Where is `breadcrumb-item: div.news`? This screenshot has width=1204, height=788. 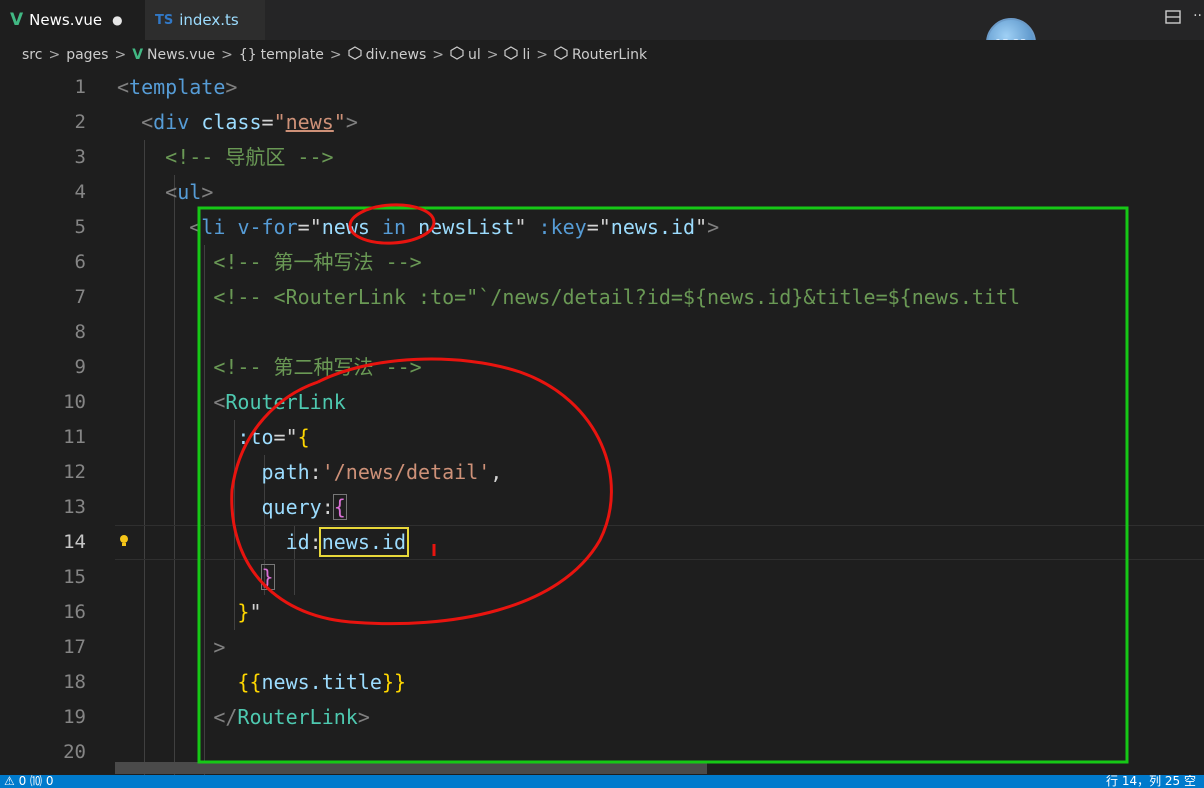 breadcrumb-item: div.news is located at coordinates (396, 55).